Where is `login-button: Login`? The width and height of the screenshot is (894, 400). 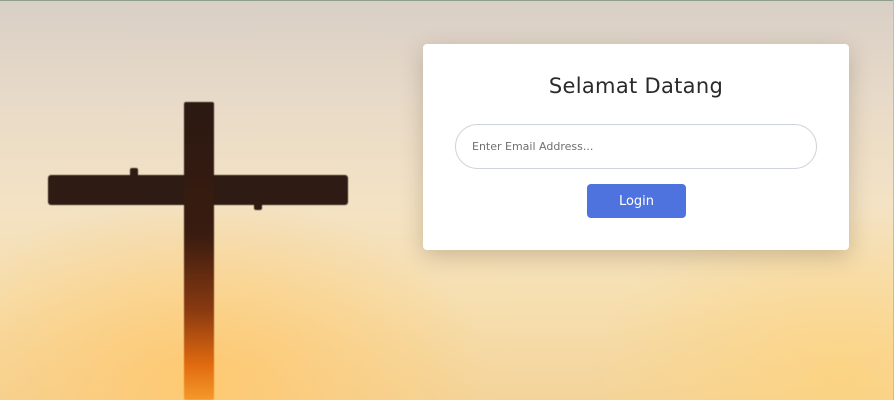 login-button: Login is located at coordinates (636, 201).